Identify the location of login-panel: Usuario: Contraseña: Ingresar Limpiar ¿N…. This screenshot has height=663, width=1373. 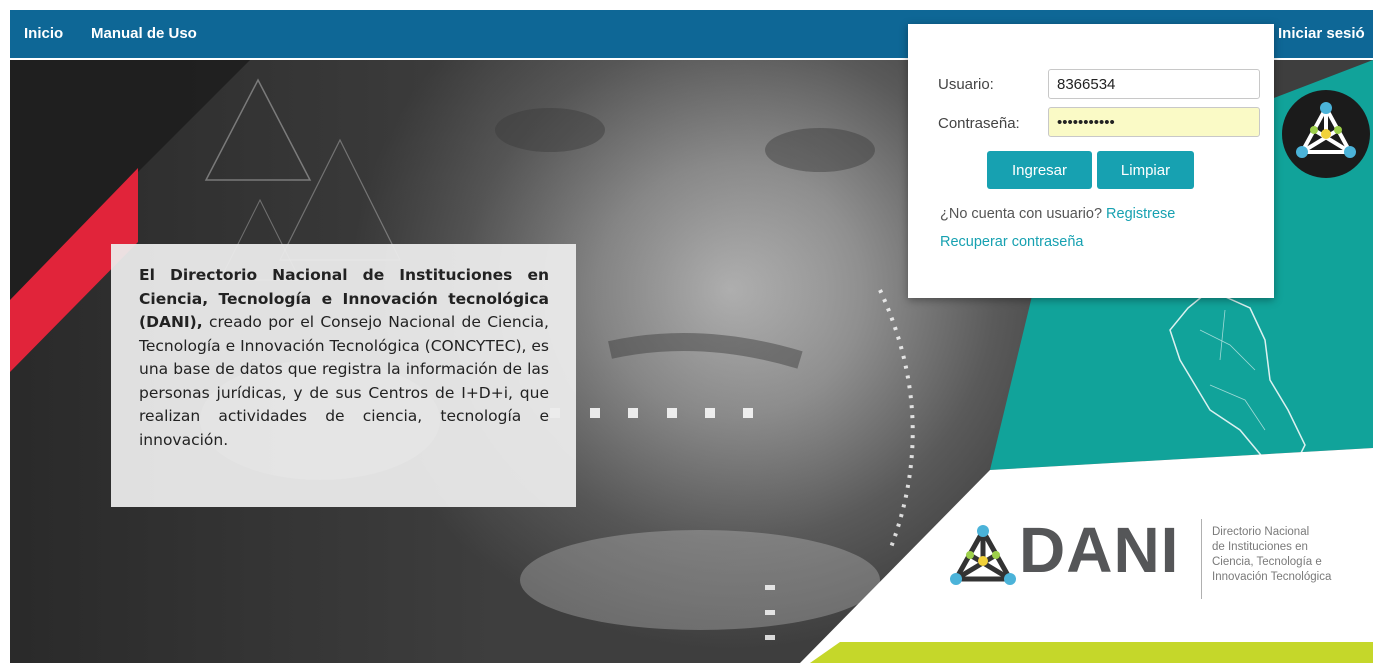
(1091, 161).